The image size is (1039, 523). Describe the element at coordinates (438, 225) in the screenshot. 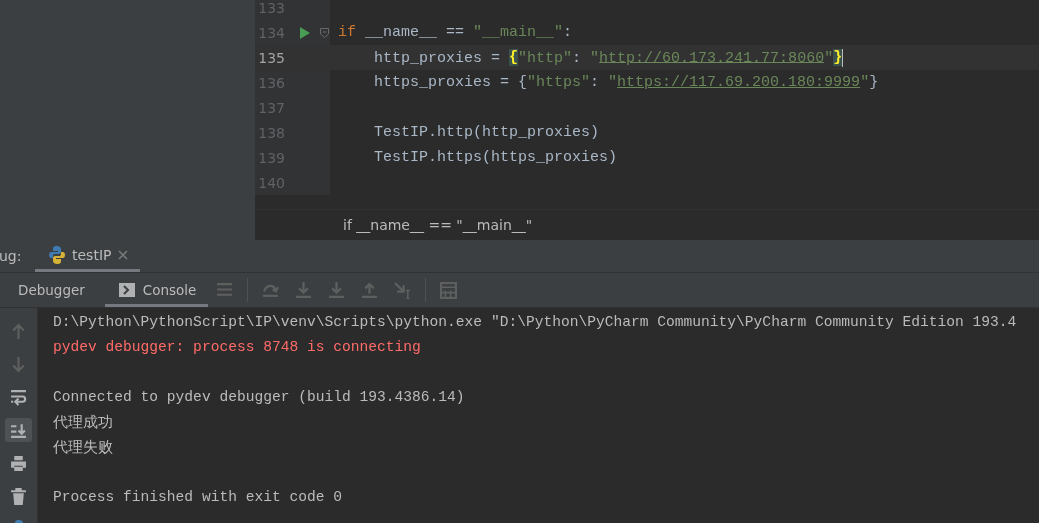

I see `breadcrumb: if __name__ == "__main__"` at that location.